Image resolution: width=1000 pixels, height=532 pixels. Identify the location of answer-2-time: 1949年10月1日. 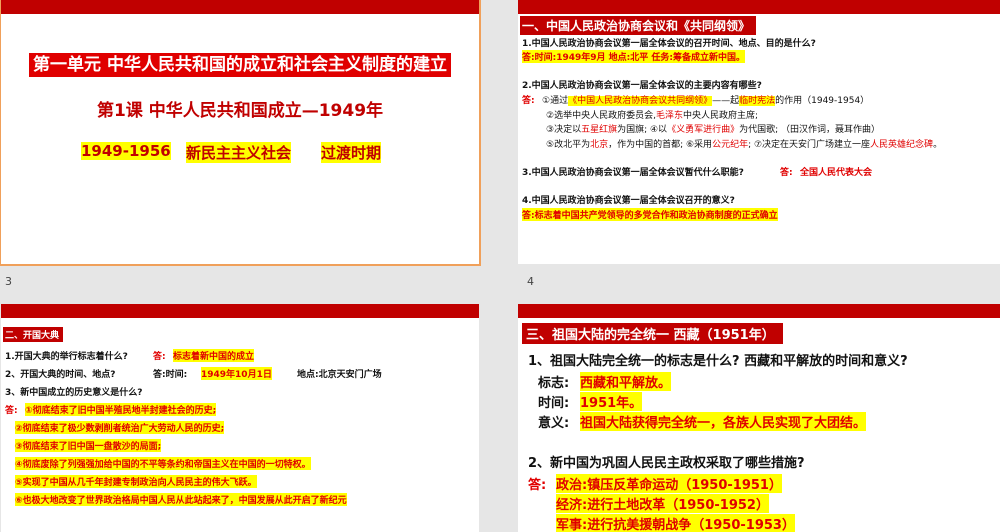
(236, 373).